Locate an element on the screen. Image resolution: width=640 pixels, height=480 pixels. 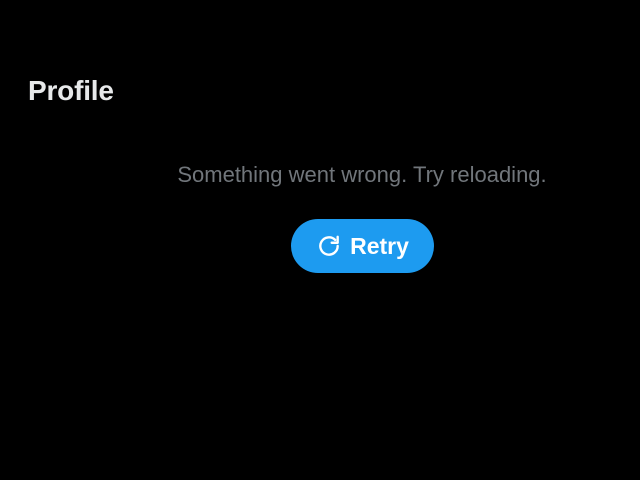
refresh-icon is located at coordinates (329, 246).